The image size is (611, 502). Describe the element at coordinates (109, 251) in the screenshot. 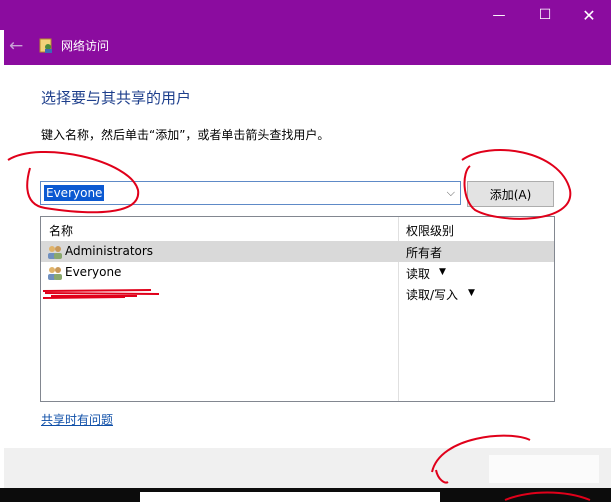

I see `user-name: Administrators` at that location.